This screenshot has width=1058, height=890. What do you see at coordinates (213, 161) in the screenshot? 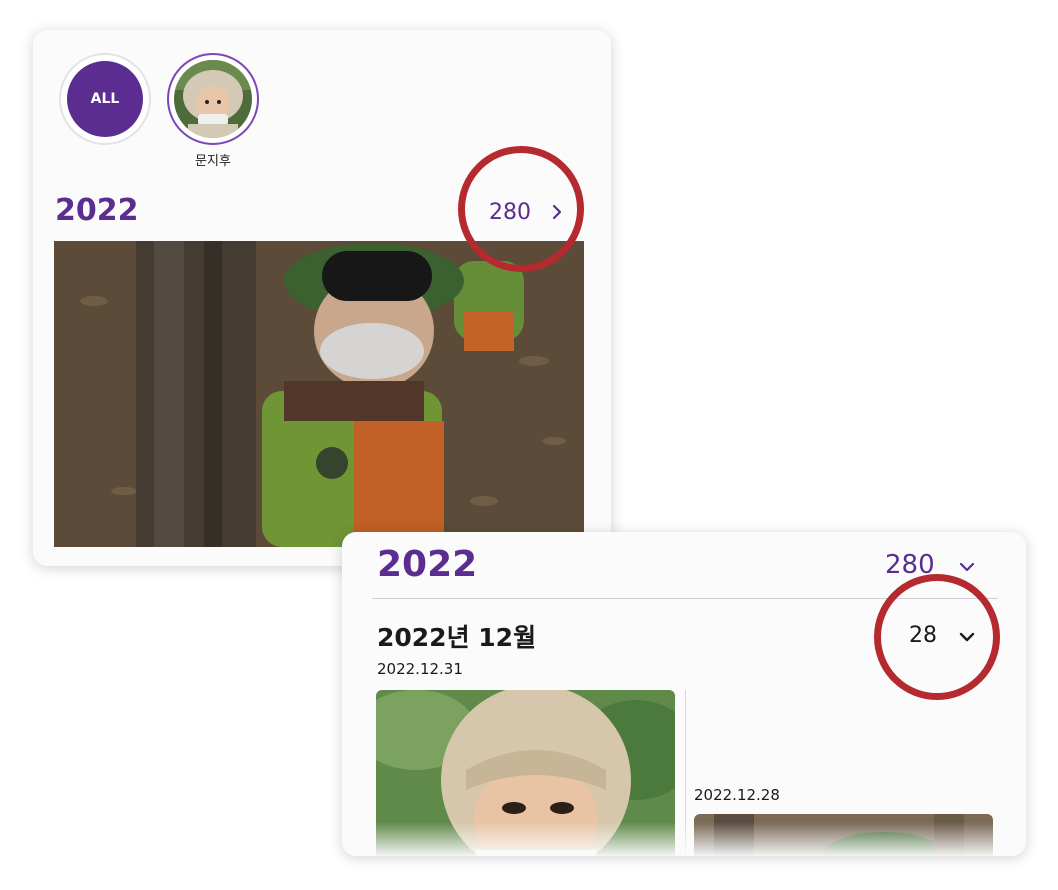
I see `child-name-label: 문지후` at bounding box center [213, 161].